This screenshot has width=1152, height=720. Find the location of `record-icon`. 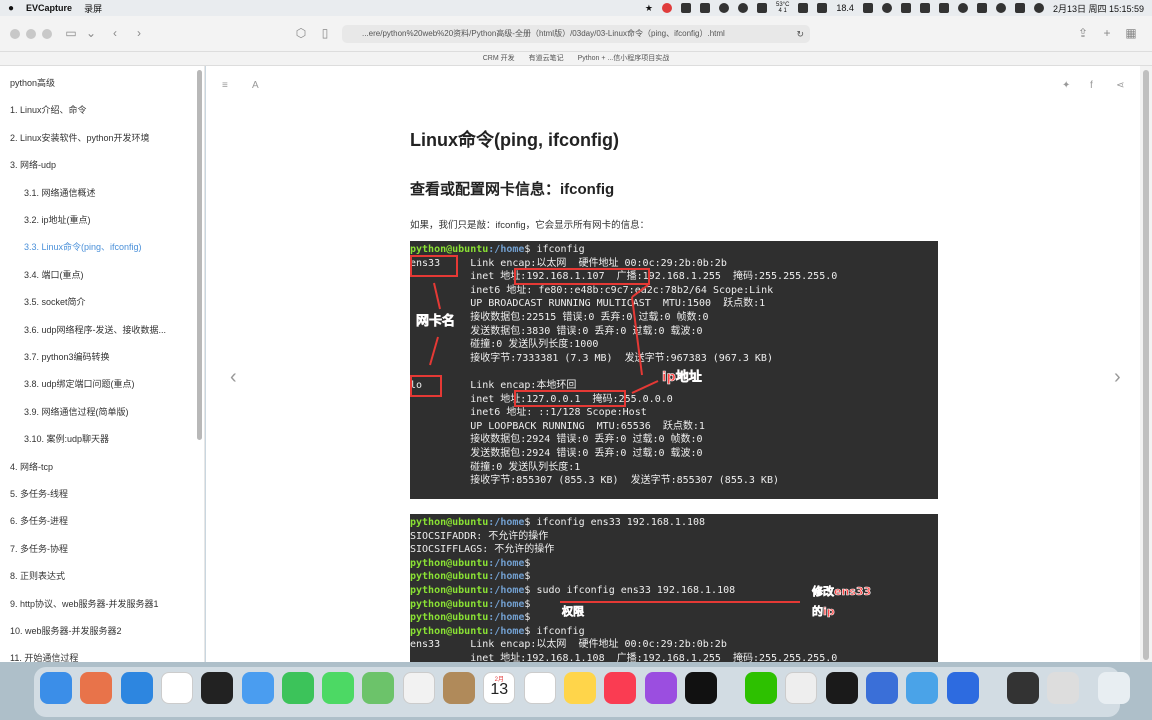

record-icon is located at coordinates (667, 8).